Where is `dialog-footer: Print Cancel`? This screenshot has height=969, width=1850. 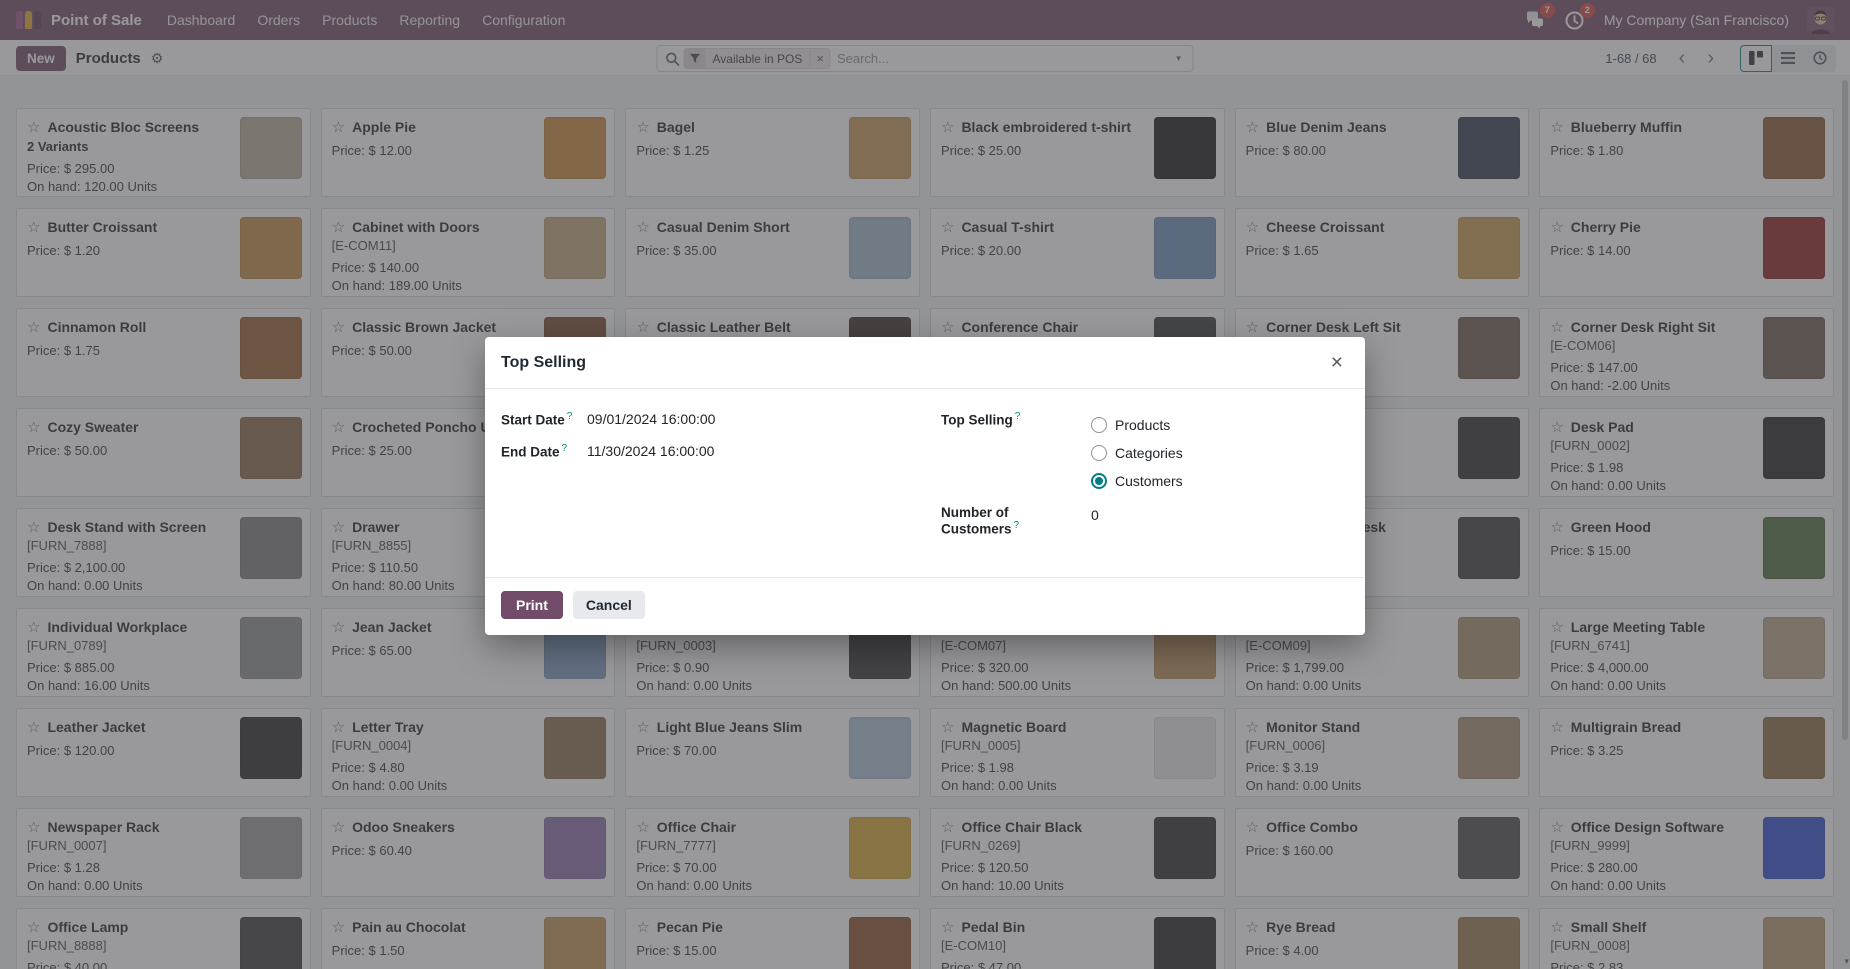 dialog-footer: Print Cancel is located at coordinates (925, 604).